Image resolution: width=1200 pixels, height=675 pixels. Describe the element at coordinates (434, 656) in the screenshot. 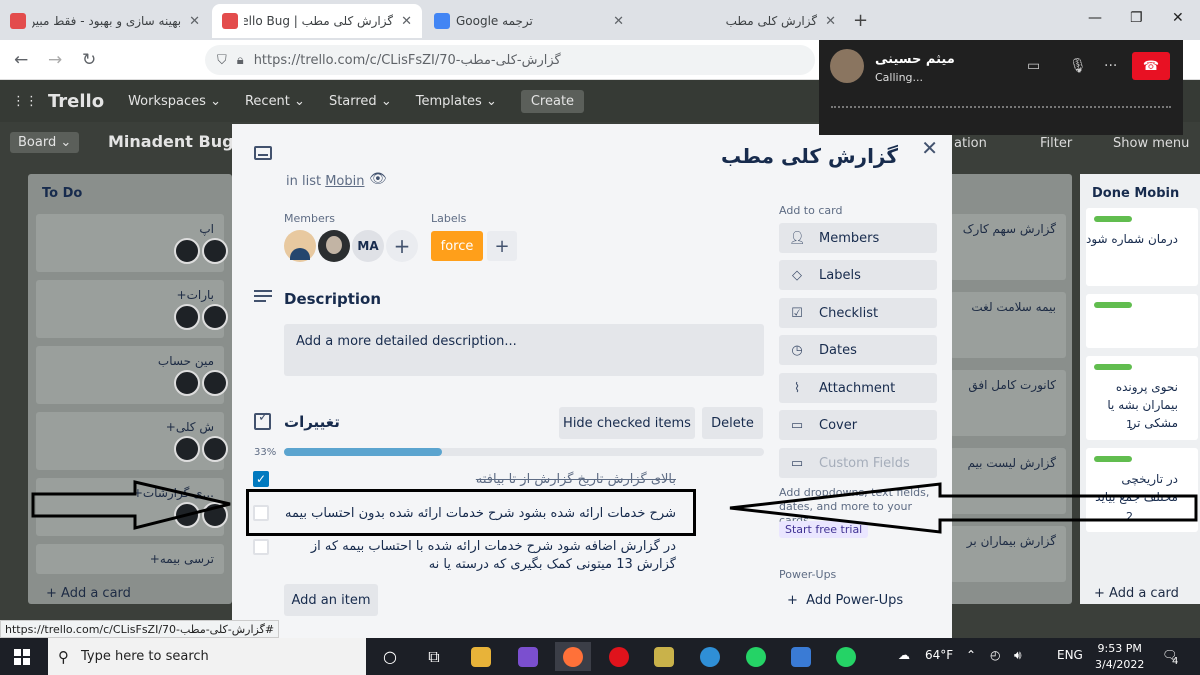

I see `task-view-icon: ⧉` at that location.